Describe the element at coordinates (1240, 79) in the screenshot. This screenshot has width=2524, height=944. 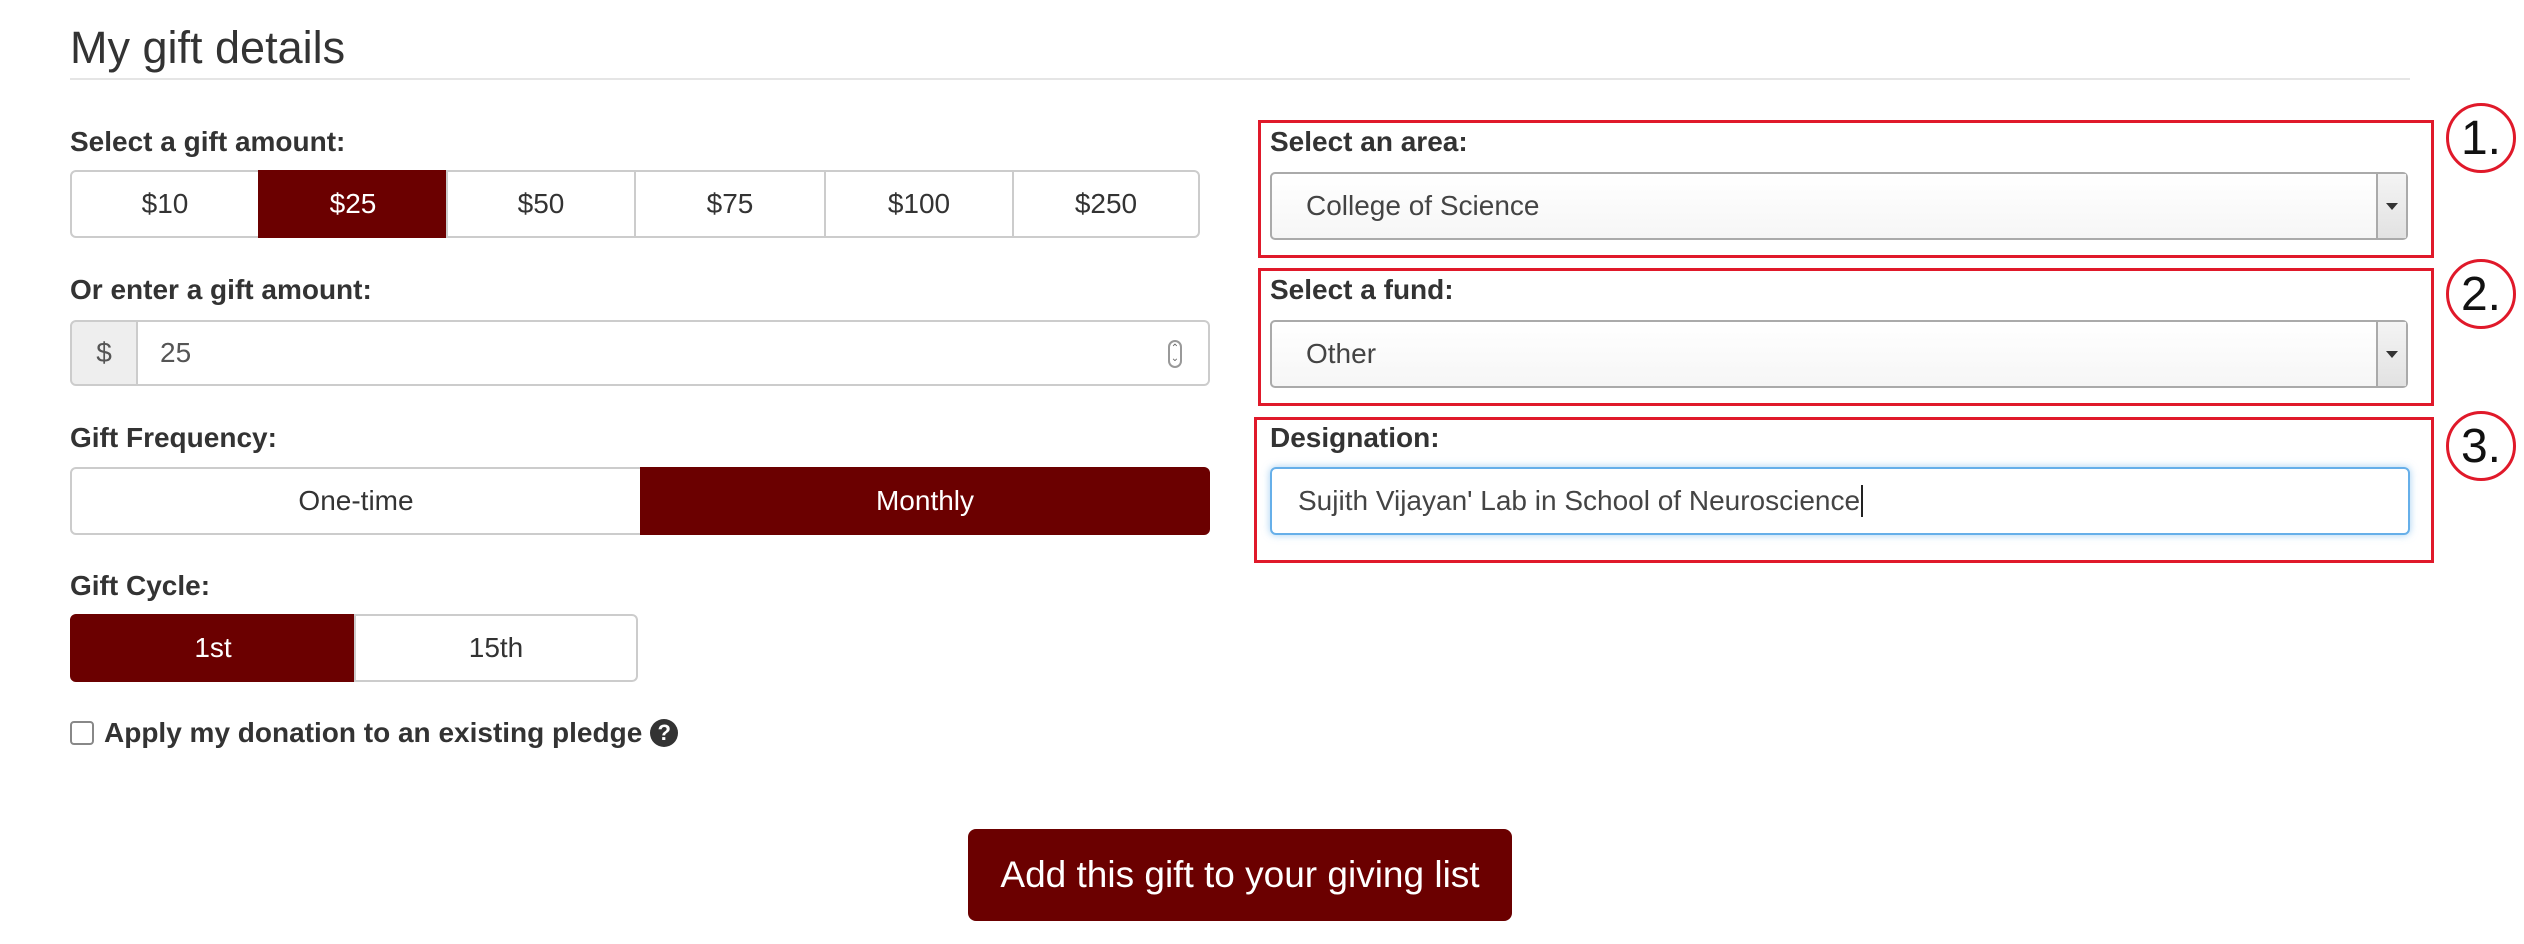
I see `title-divider` at that location.